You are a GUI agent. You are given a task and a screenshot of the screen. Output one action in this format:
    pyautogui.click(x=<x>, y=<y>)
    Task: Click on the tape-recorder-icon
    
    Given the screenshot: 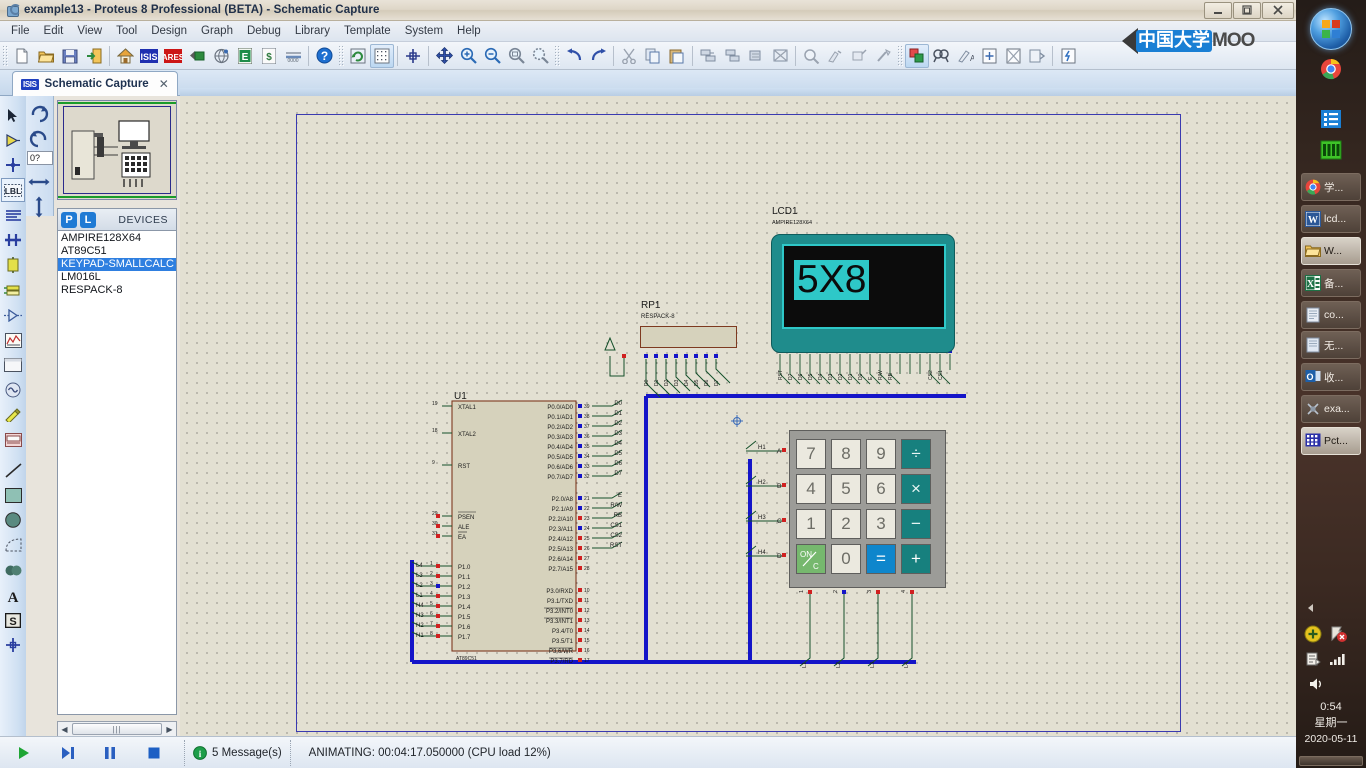 What is the action you would take?
    pyautogui.click(x=13, y=365)
    